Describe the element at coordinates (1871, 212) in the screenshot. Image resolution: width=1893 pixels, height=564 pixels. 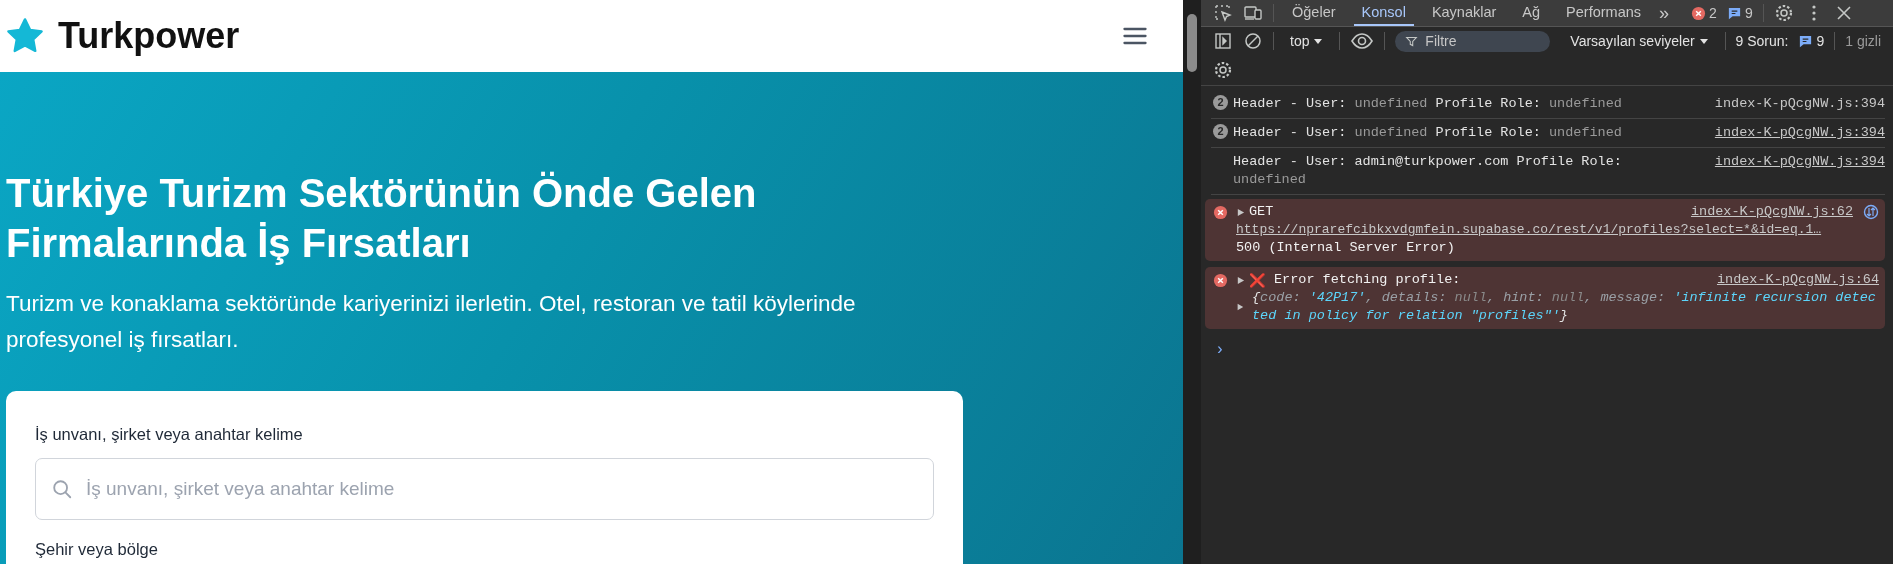
I see `network-icon` at that location.